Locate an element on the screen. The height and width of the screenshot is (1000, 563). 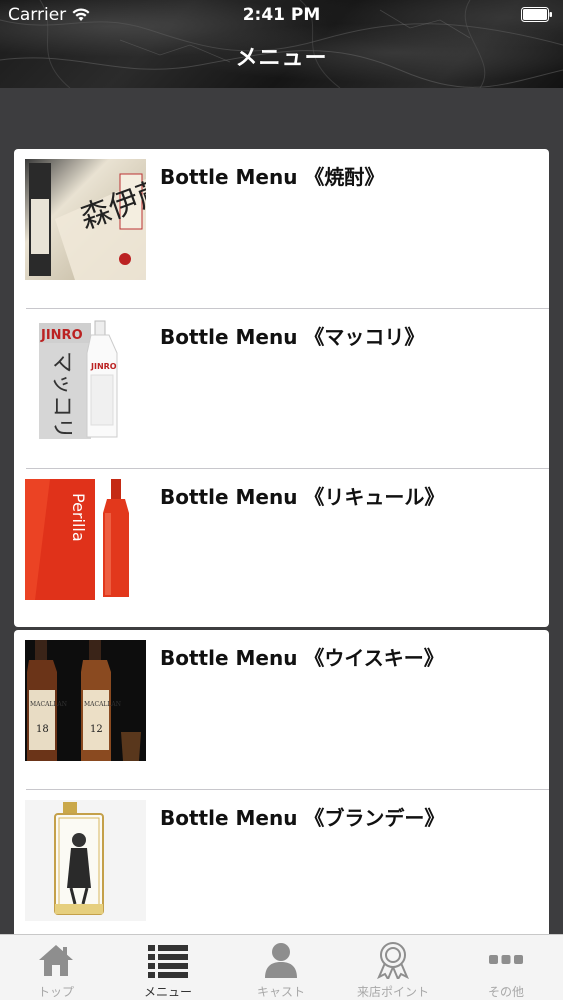
makgeolli-bottle-image: JINRO マッコリ JINRO is located at coordinates (85, 379).